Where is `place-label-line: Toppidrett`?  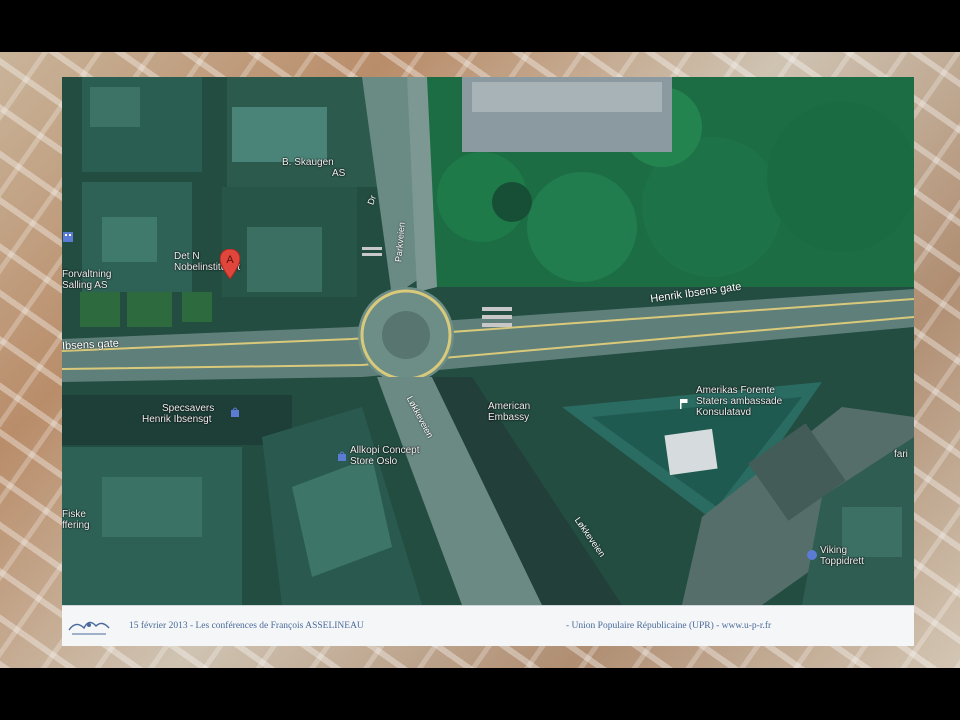 place-label-line: Toppidrett is located at coordinates (842, 561).